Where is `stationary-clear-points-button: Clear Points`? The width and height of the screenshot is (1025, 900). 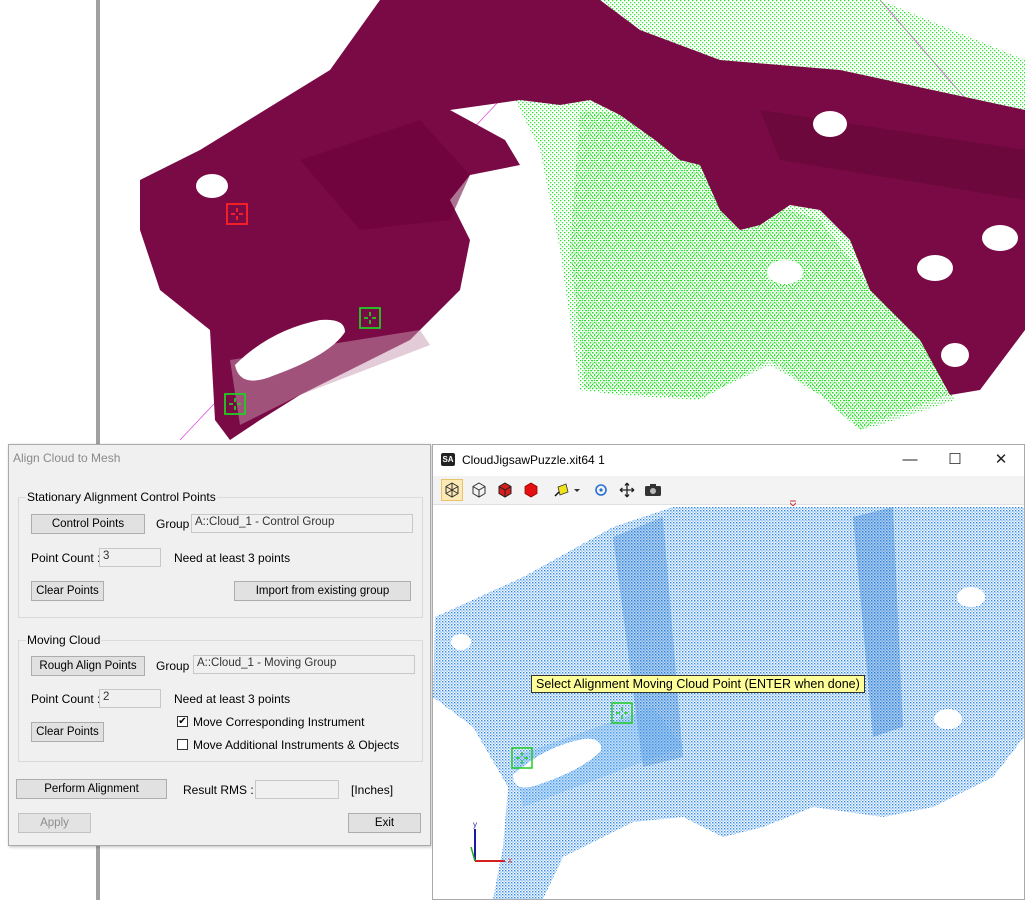
stationary-clear-points-button: Clear Points is located at coordinates (67, 591).